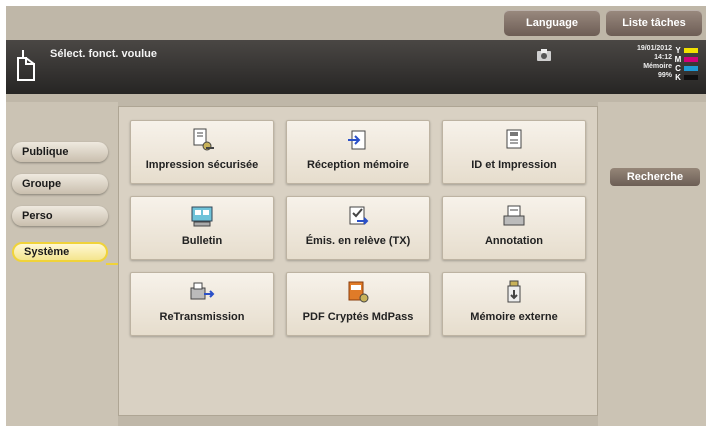 The width and height of the screenshot is (712, 431). What do you see at coordinates (202, 216) in the screenshot?
I see `bulletin-icon` at bounding box center [202, 216].